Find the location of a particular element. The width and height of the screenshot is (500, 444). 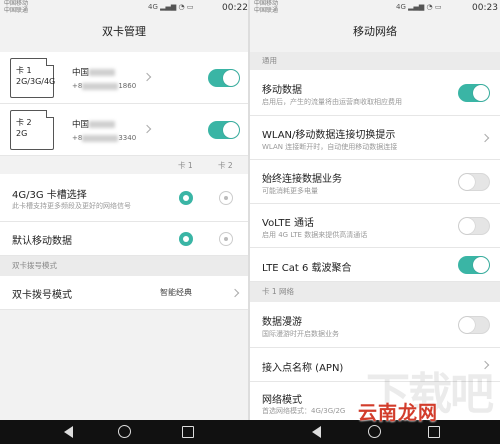

volte-row: VoLTE 通话 启用 4G LTE 数据来提供高清通话 is located at coordinates (375, 226).